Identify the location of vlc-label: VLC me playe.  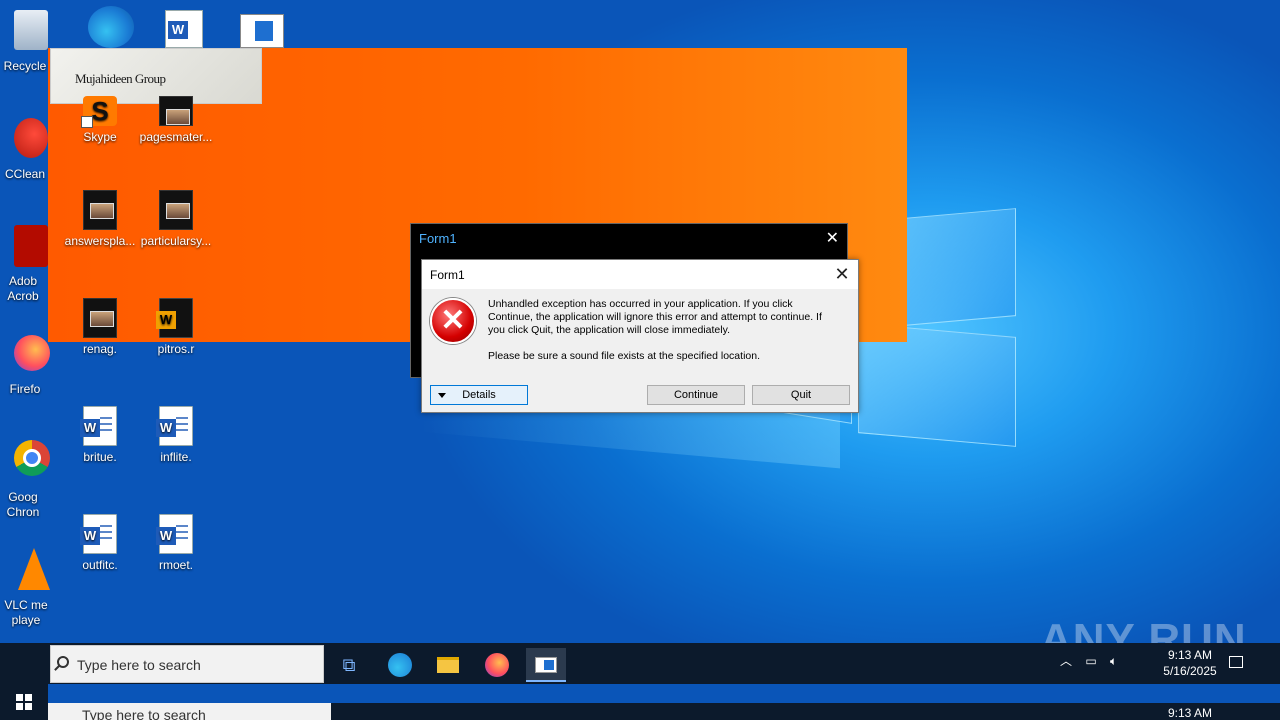
(26, 613).